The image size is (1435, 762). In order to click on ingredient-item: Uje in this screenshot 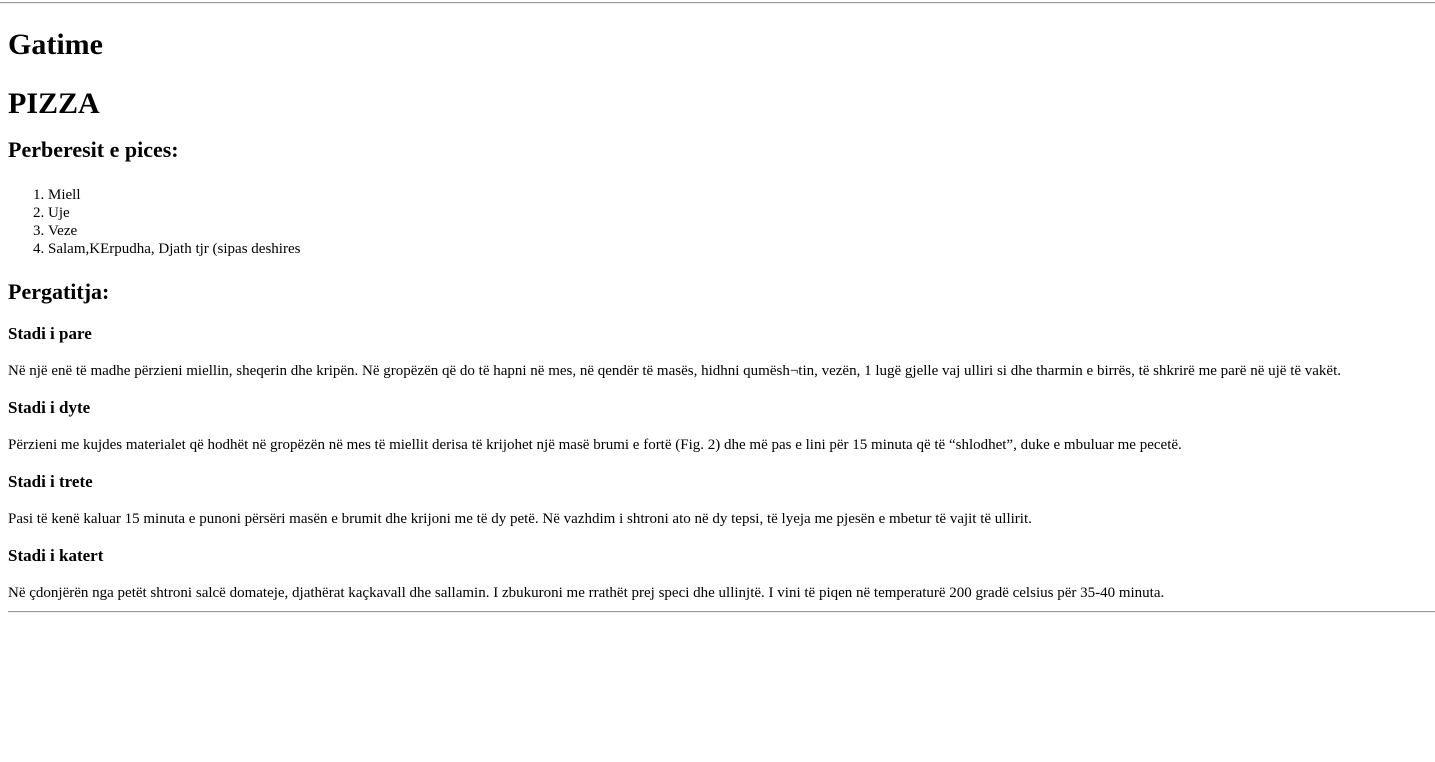, I will do `click(741, 213)`.